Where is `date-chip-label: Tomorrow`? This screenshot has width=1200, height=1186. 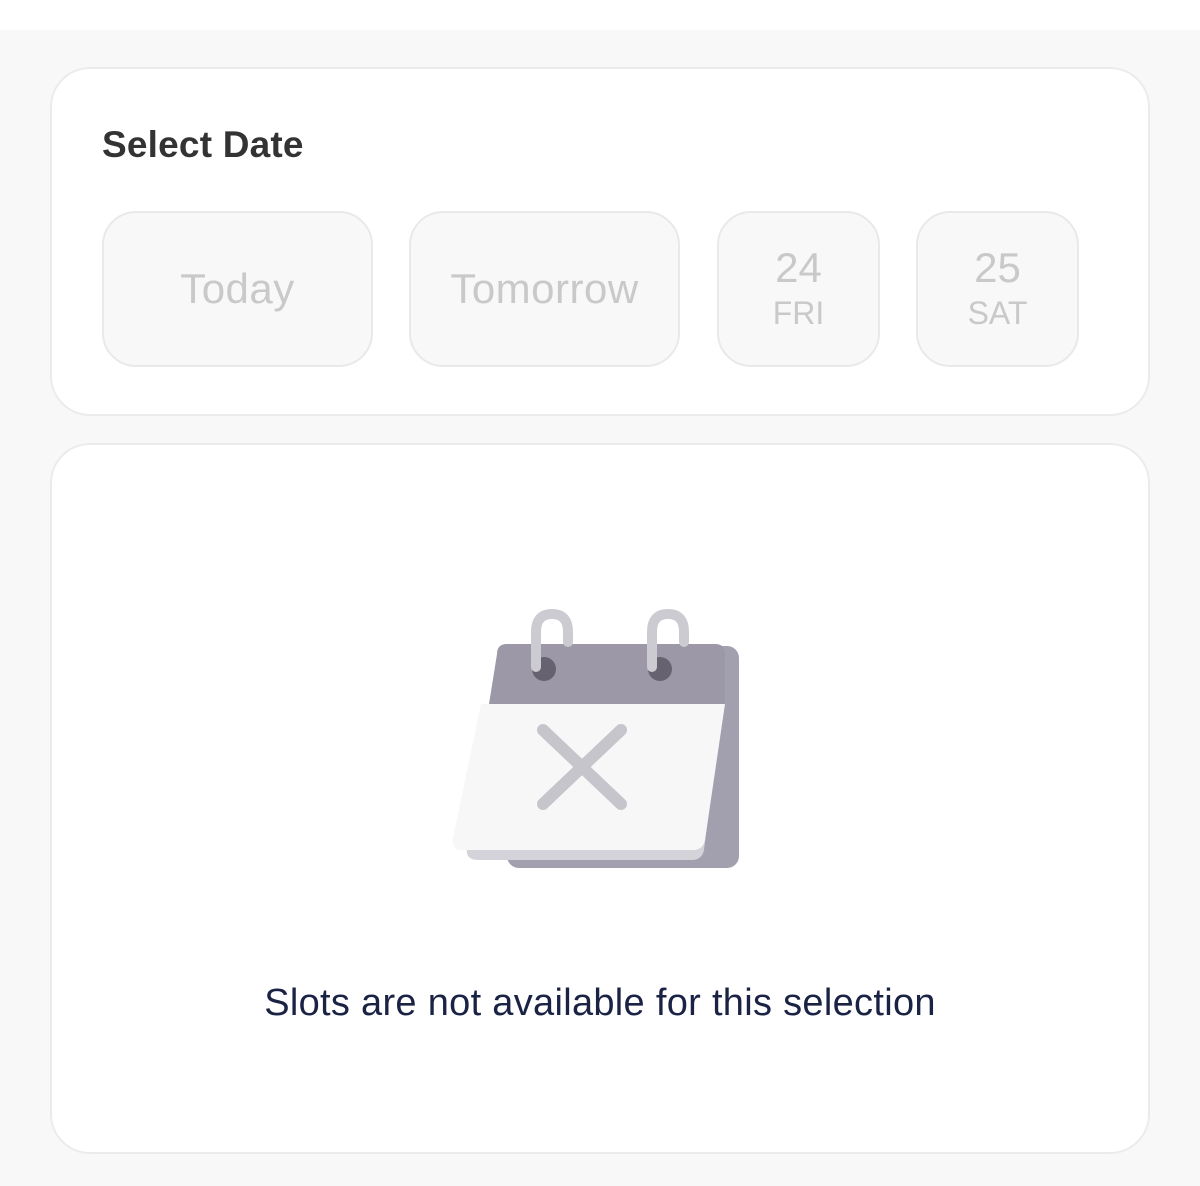
date-chip-label: Tomorrow is located at coordinates (544, 288).